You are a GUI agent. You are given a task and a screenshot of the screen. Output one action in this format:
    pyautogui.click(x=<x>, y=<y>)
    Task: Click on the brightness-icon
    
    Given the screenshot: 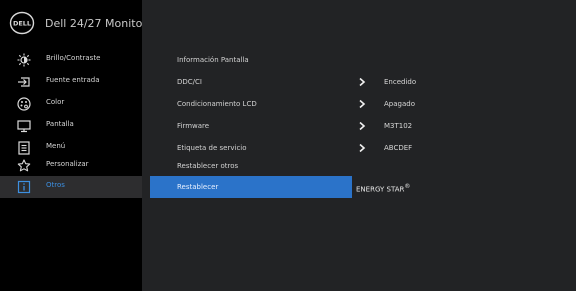 What is the action you would take?
    pyautogui.click(x=24, y=60)
    